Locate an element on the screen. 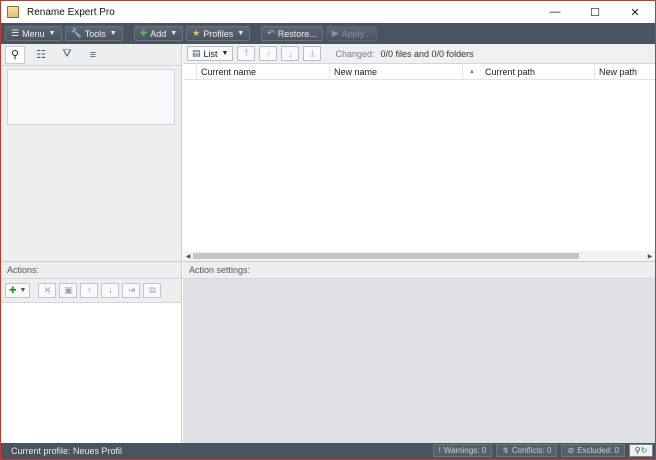  menu-button: ☰ Menu ▼ is located at coordinates (33, 33).